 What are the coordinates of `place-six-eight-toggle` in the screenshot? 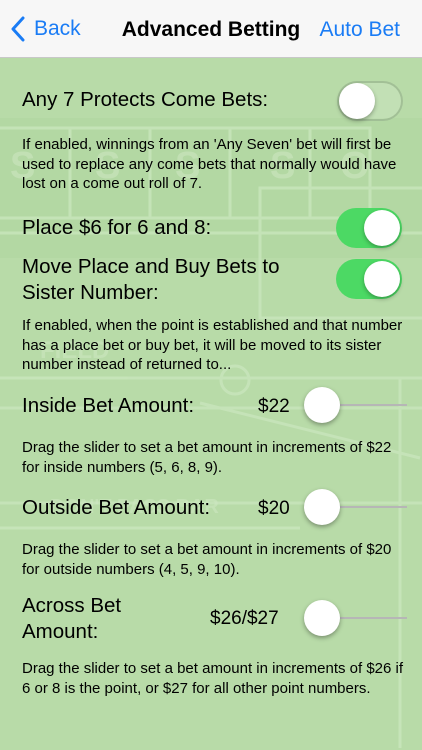 It's located at (369, 228).